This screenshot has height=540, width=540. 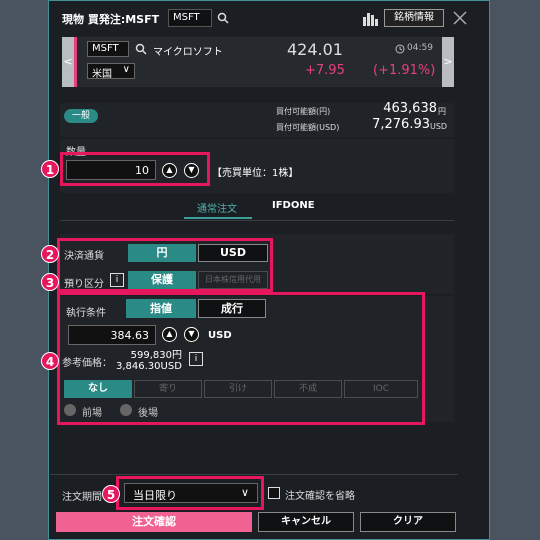 I want to click on condition-ioc-button: IOC, so click(x=381, y=389).